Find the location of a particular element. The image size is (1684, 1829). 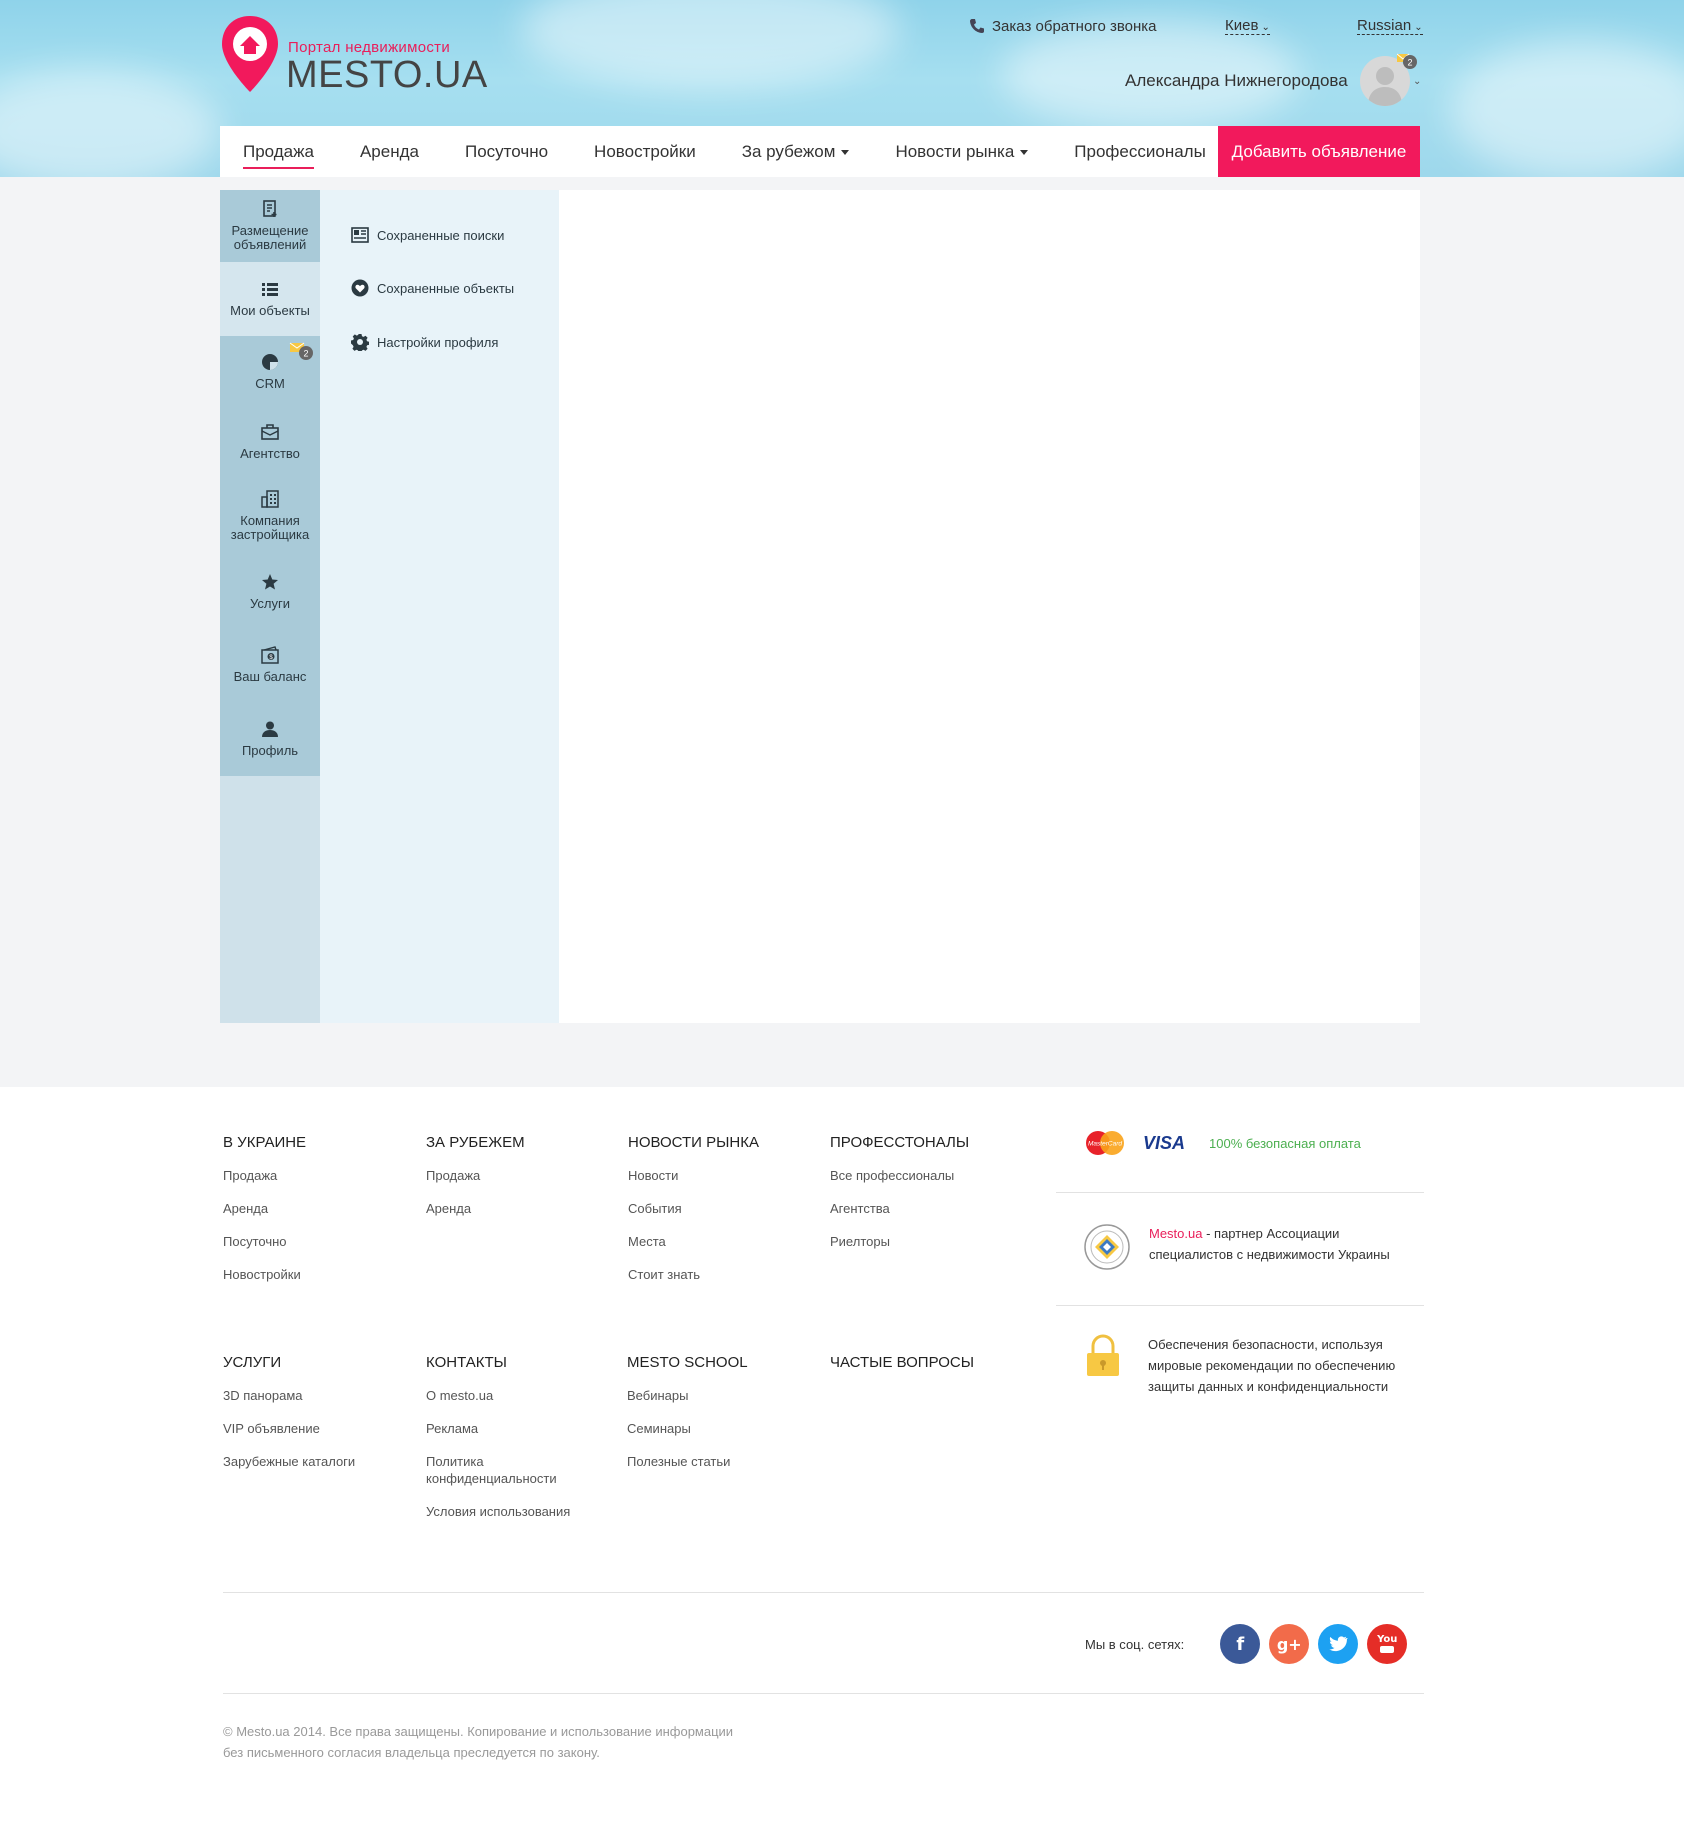

gear-icon is located at coordinates (360, 342).